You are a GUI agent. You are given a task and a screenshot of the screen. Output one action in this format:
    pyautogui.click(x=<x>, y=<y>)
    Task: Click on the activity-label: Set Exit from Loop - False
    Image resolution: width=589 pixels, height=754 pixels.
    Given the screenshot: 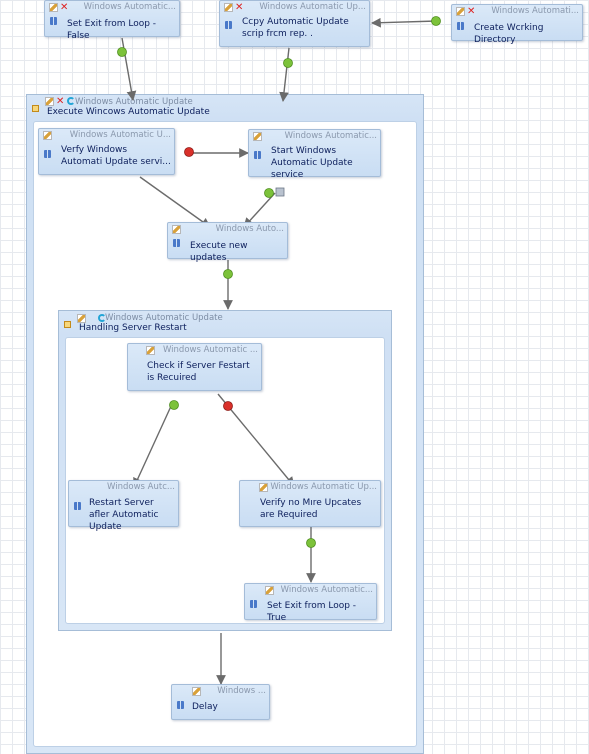 What is the action you would take?
    pyautogui.click(x=112, y=30)
    